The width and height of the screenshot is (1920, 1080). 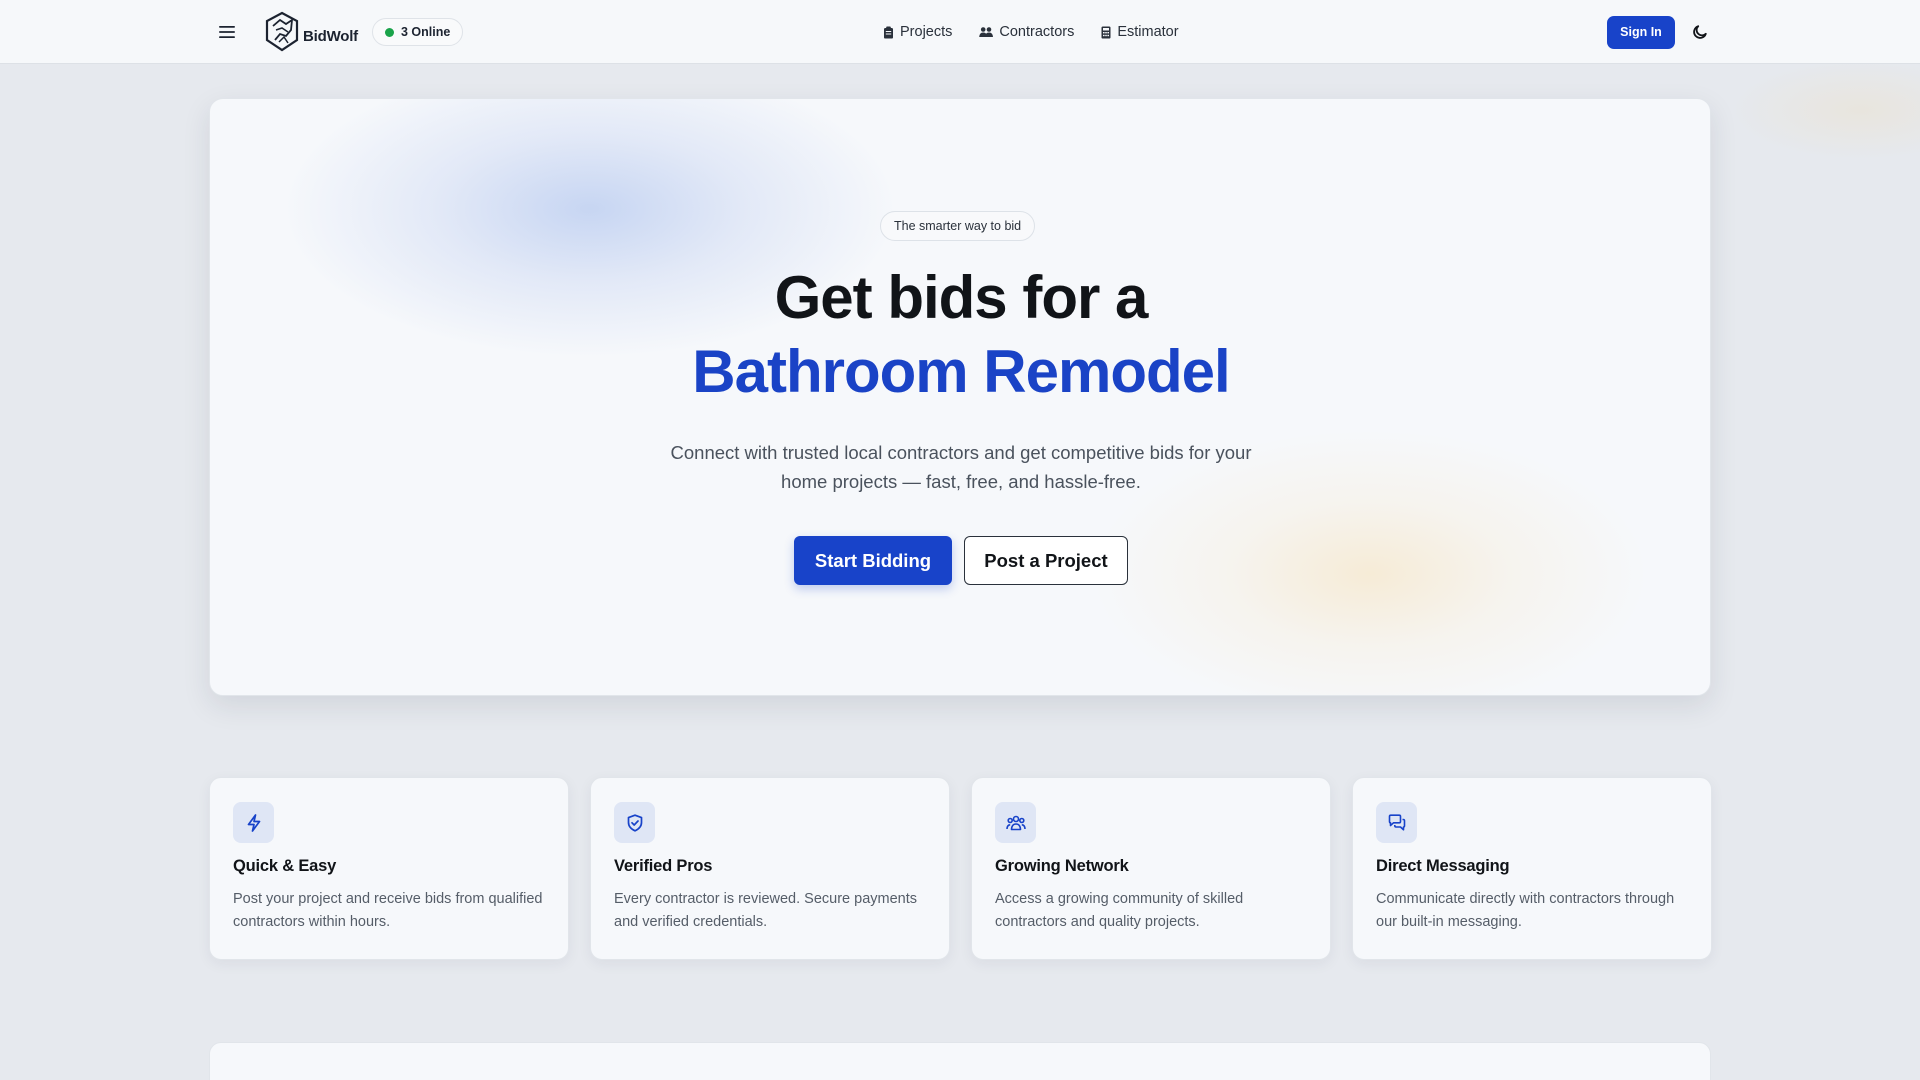 I want to click on hero-title-highlight: Bathroom Remodel, so click(x=961, y=371).